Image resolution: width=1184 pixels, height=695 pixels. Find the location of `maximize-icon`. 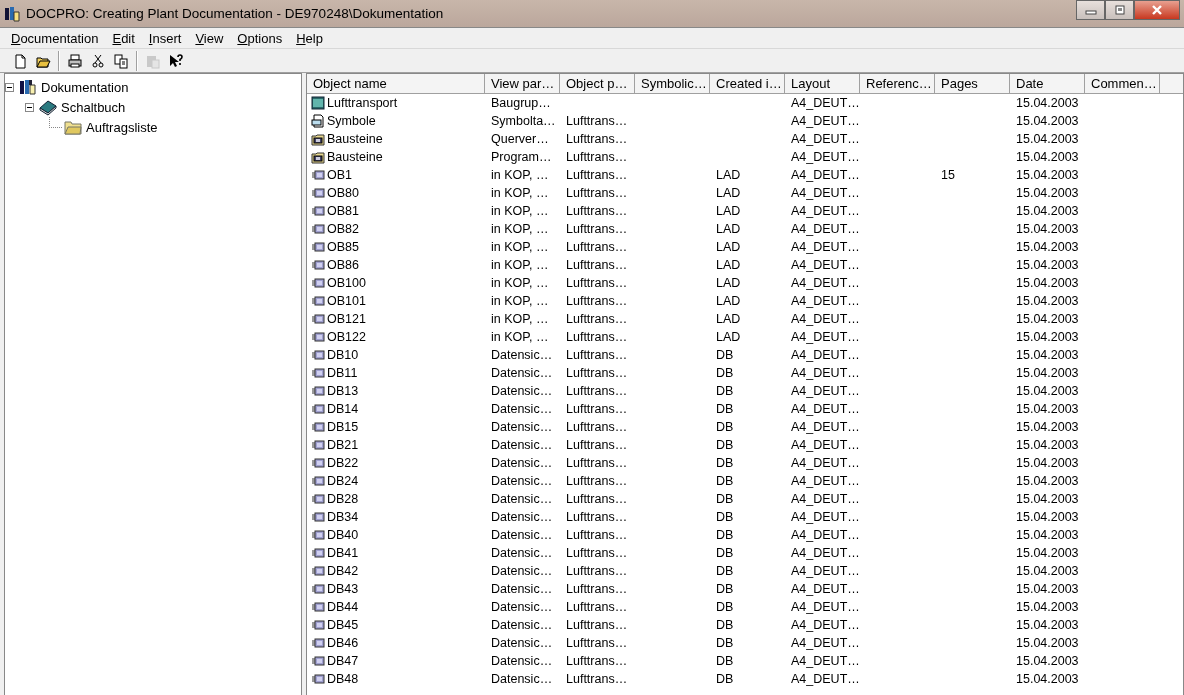

maximize-icon is located at coordinates (1119, 10).